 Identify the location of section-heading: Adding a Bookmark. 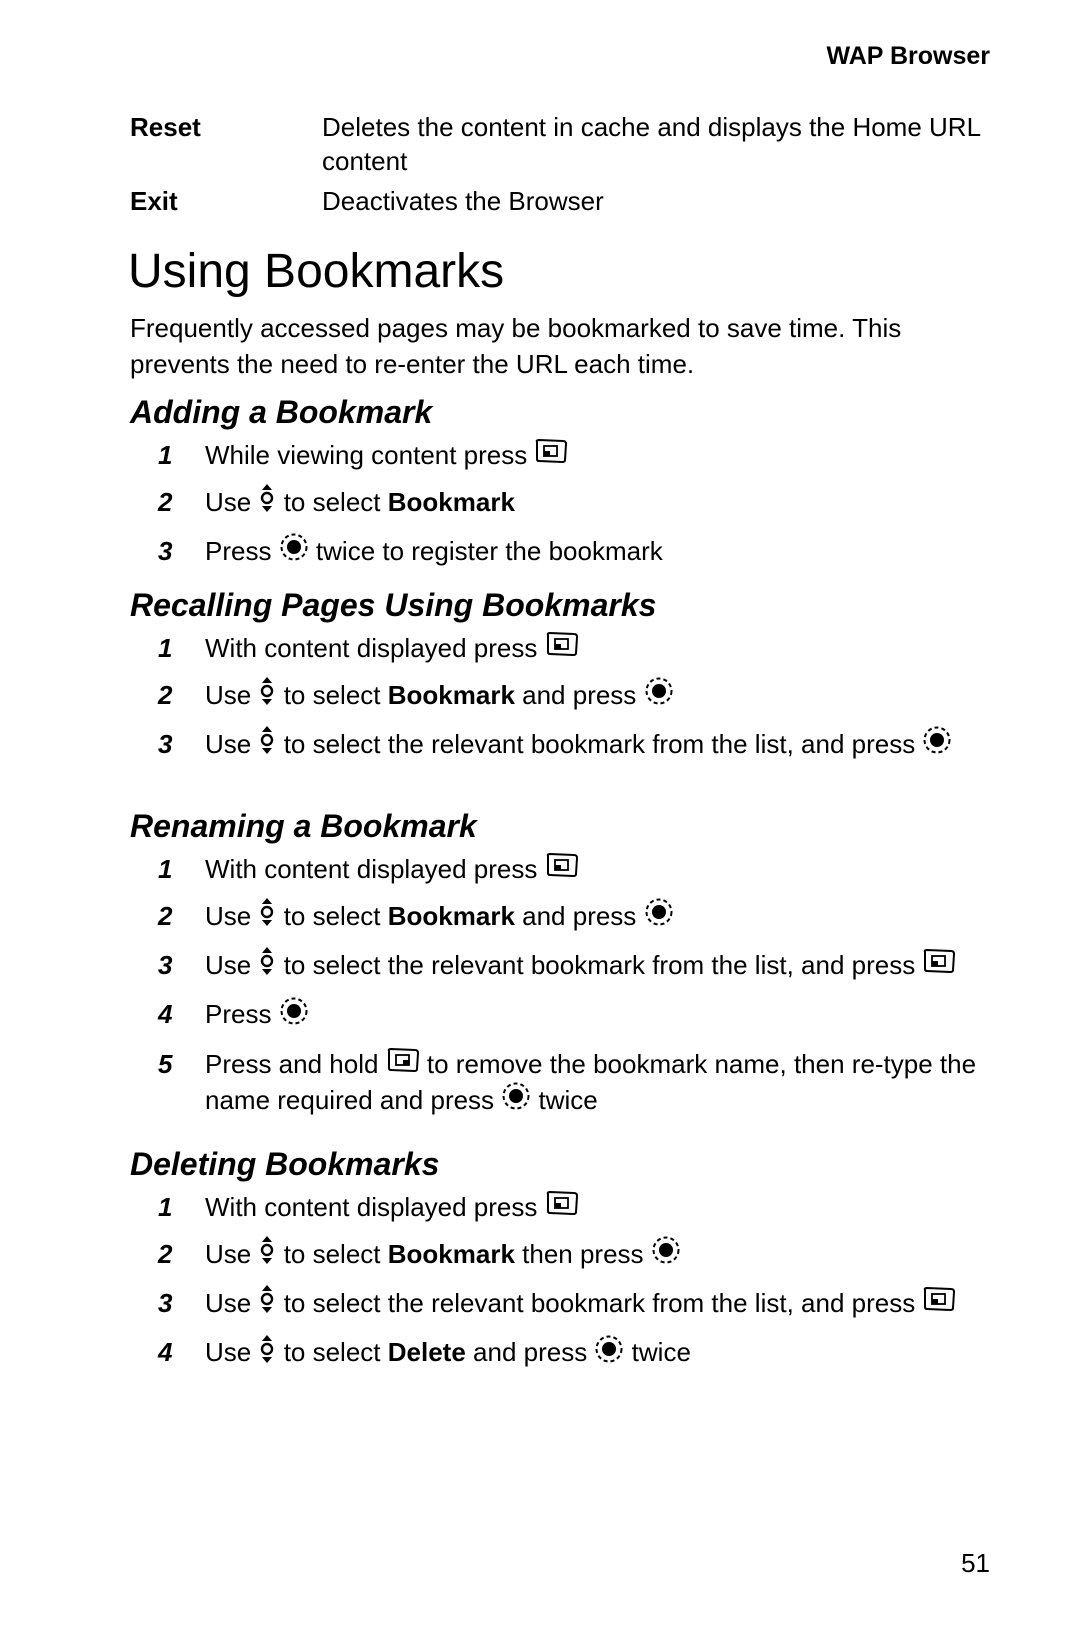
(281, 412).